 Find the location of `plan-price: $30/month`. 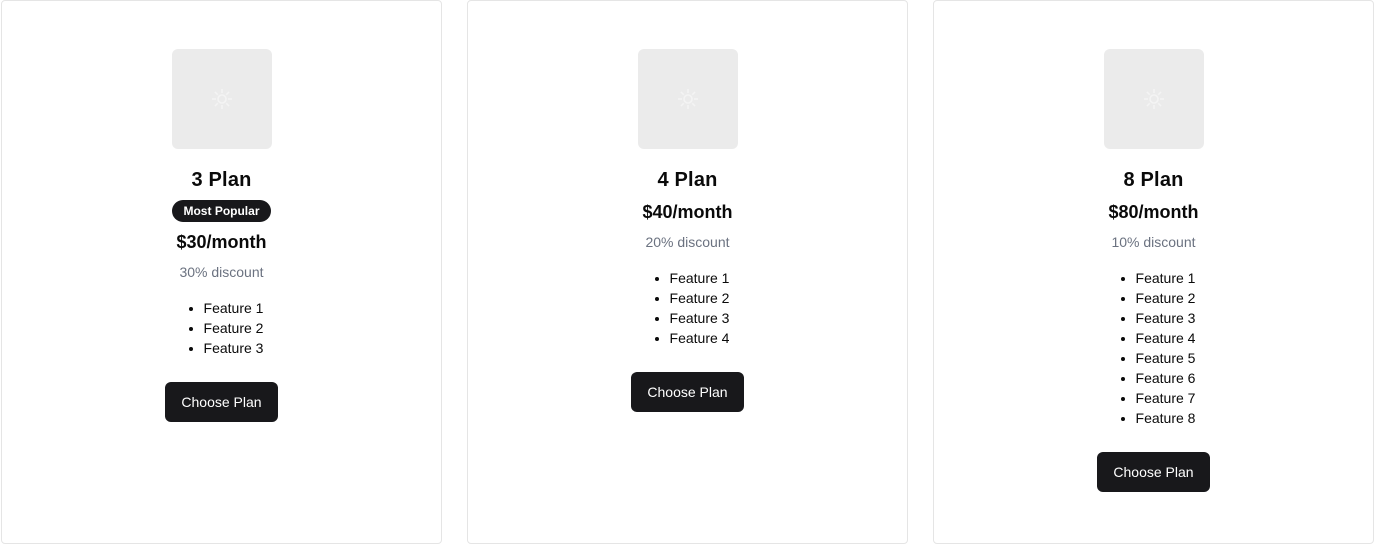

plan-price: $30/month is located at coordinates (221, 242).